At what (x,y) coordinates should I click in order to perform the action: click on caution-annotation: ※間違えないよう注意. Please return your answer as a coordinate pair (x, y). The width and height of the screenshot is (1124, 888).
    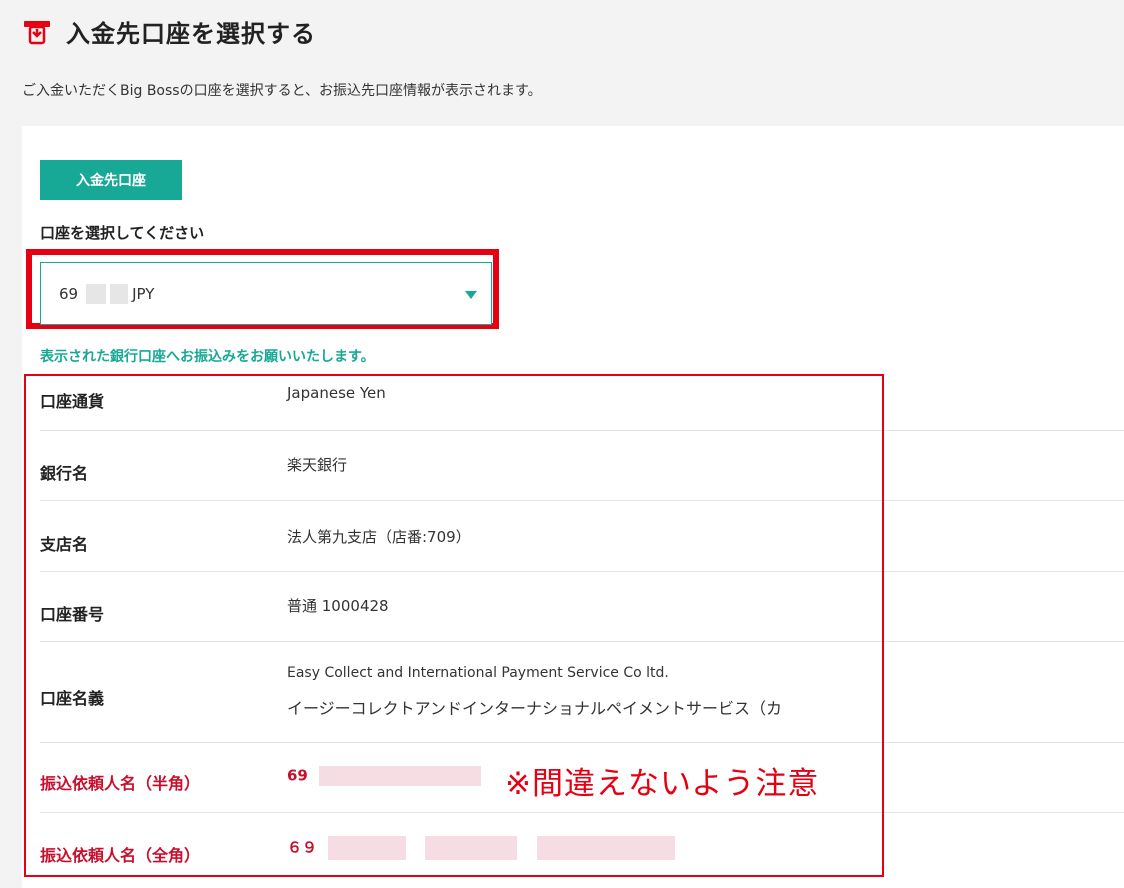
    Looking at the image, I should click on (662, 784).